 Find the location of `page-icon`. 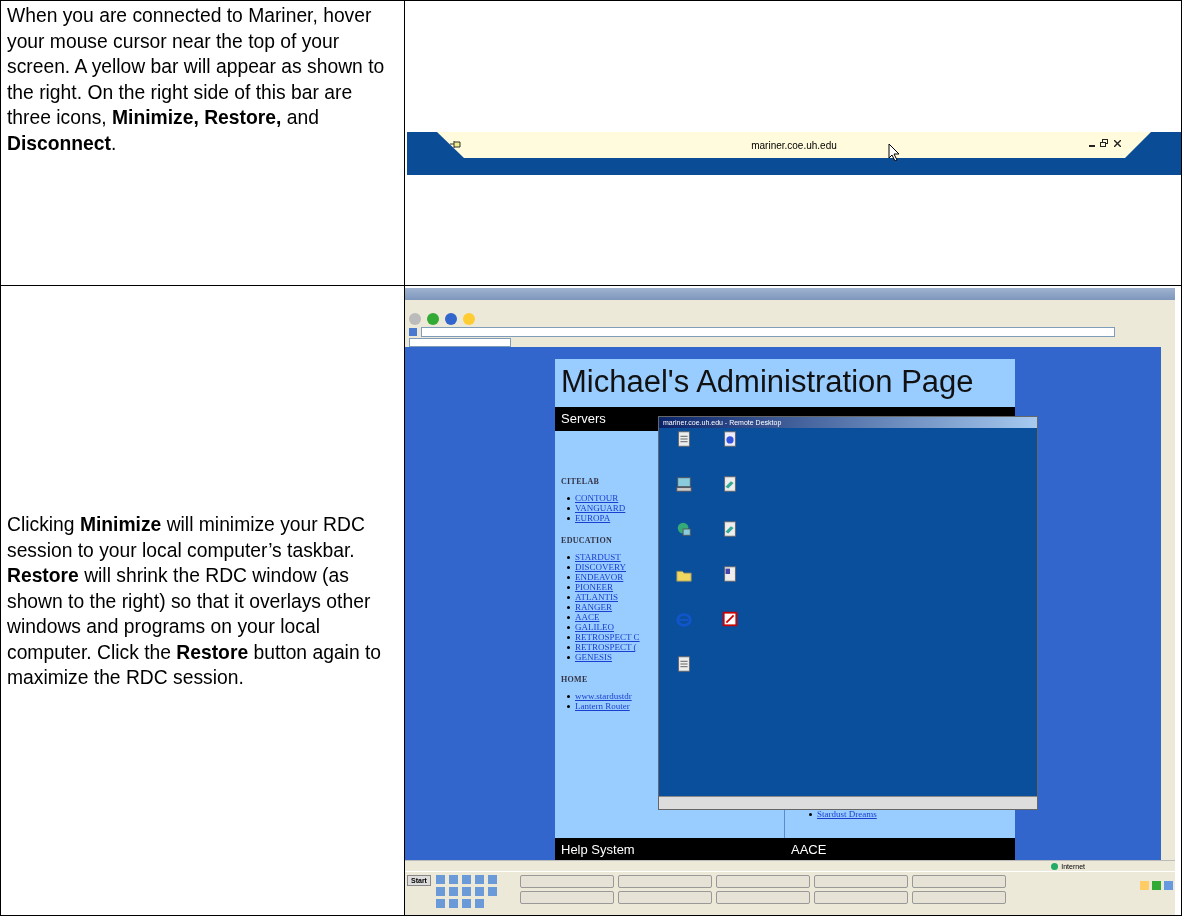

page-icon is located at coordinates (413, 332).